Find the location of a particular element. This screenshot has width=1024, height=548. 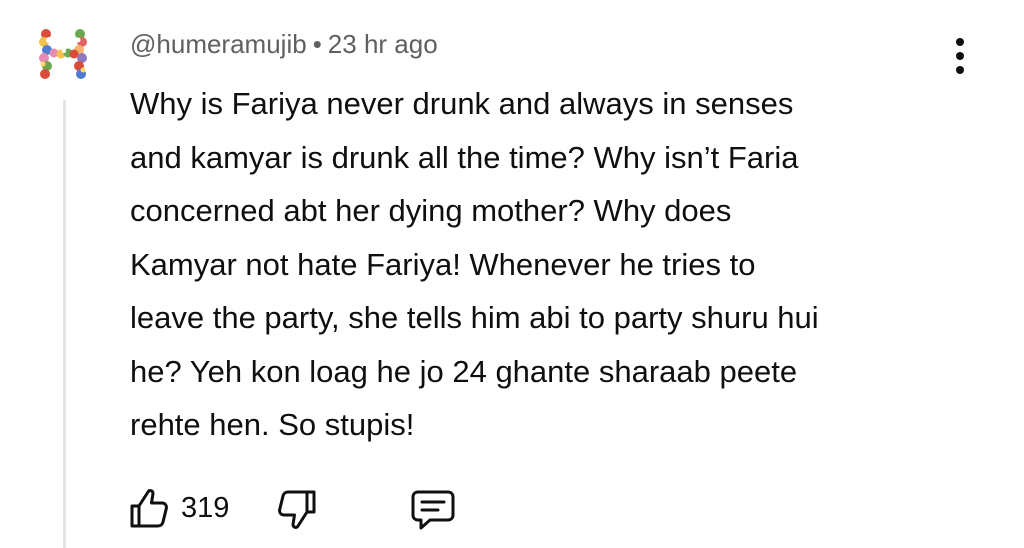

floral-h-avatar-icon is located at coordinates (63, 54).